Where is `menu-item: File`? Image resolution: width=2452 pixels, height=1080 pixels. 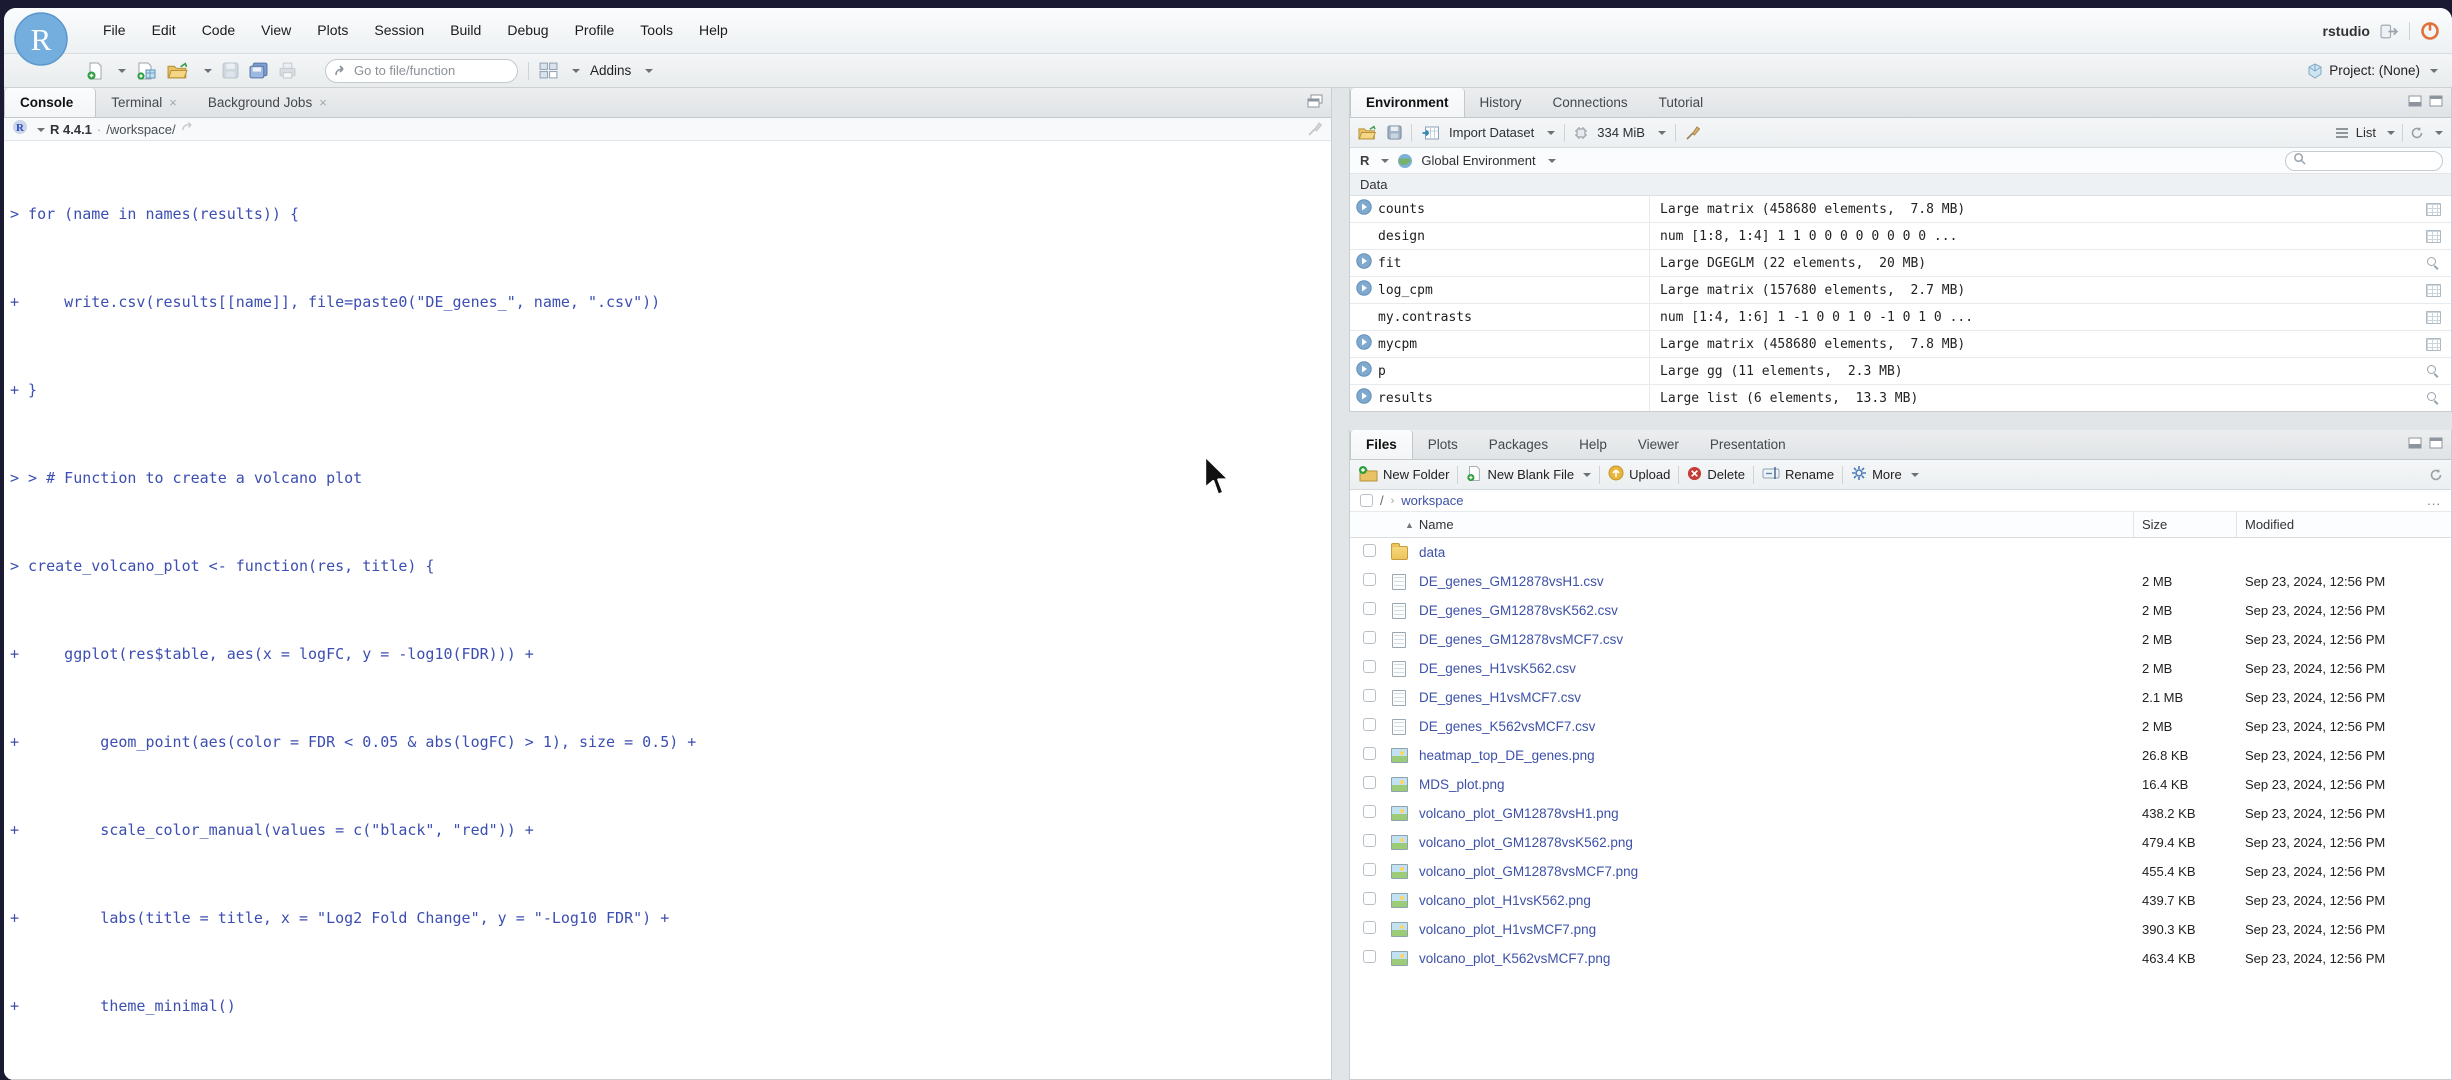
menu-item: File is located at coordinates (114, 30).